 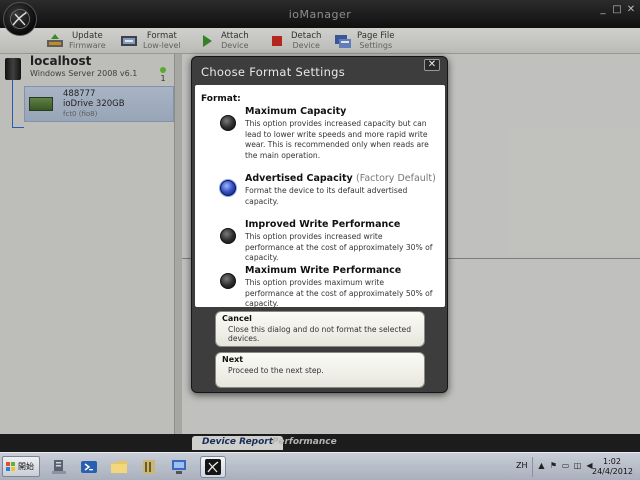 What do you see at coordinates (228, 281) in the screenshot?
I see `radio-maximum-write` at bounding box center [228, 281].